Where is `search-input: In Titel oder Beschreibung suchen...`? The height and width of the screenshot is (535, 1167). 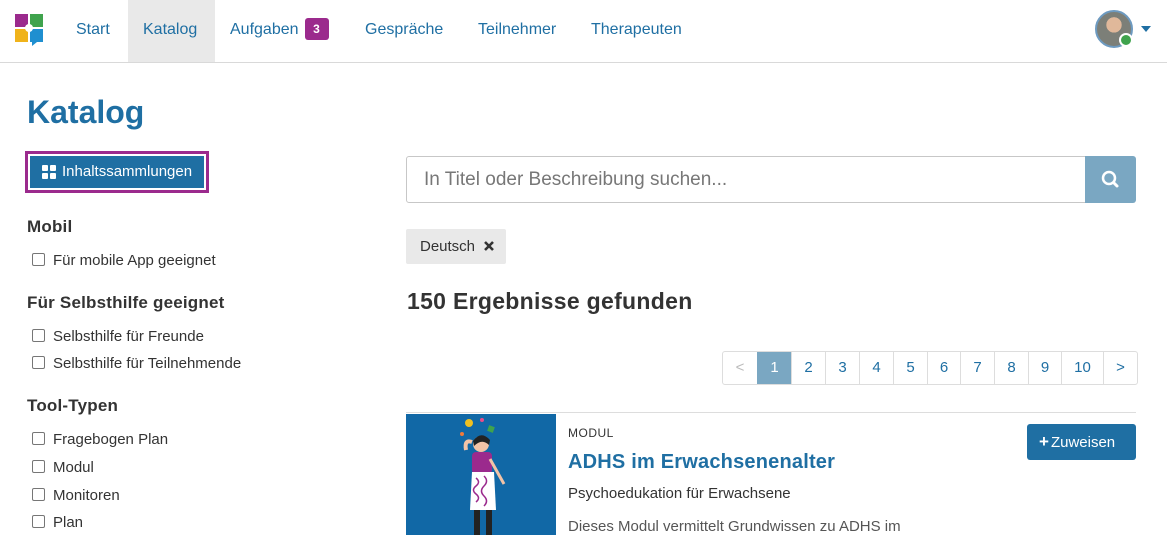
search-input: In Titel oder Beschreibung suchen... is located at coordinates (746, 179).